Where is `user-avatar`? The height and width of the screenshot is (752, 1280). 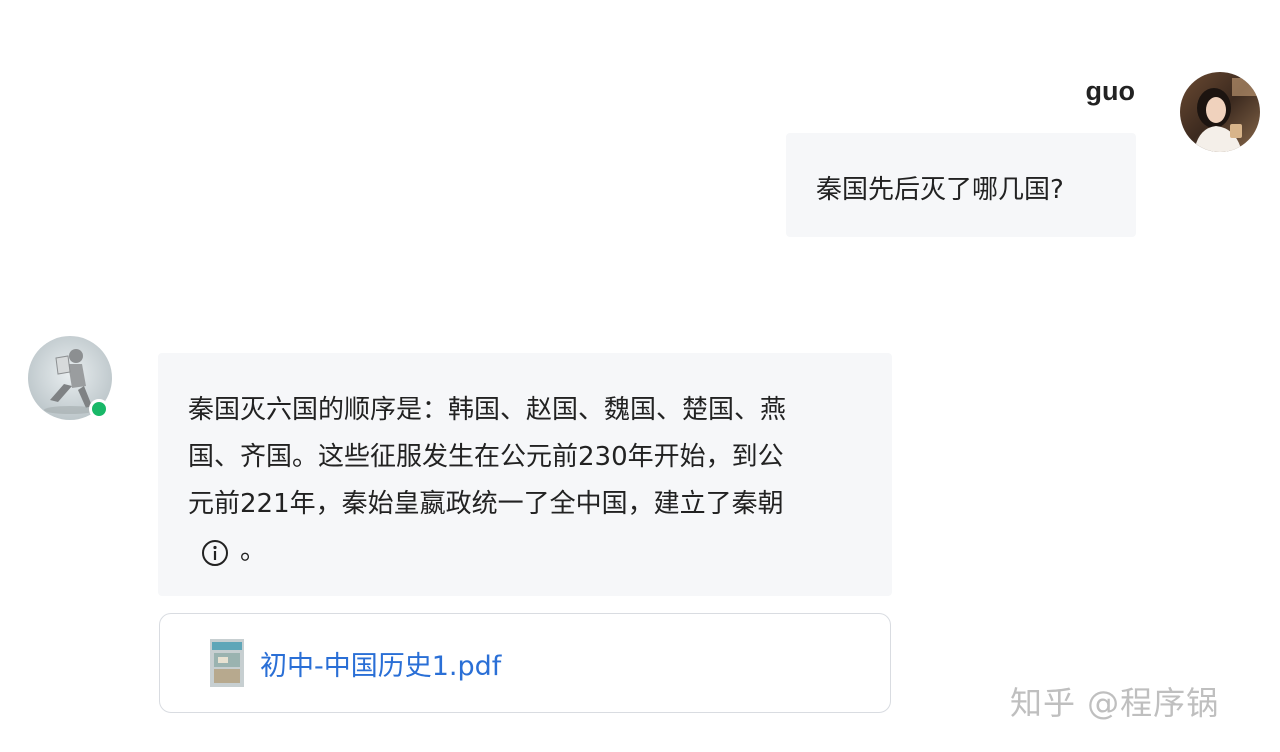 user-avatar is located at coordinates (1220, 112).